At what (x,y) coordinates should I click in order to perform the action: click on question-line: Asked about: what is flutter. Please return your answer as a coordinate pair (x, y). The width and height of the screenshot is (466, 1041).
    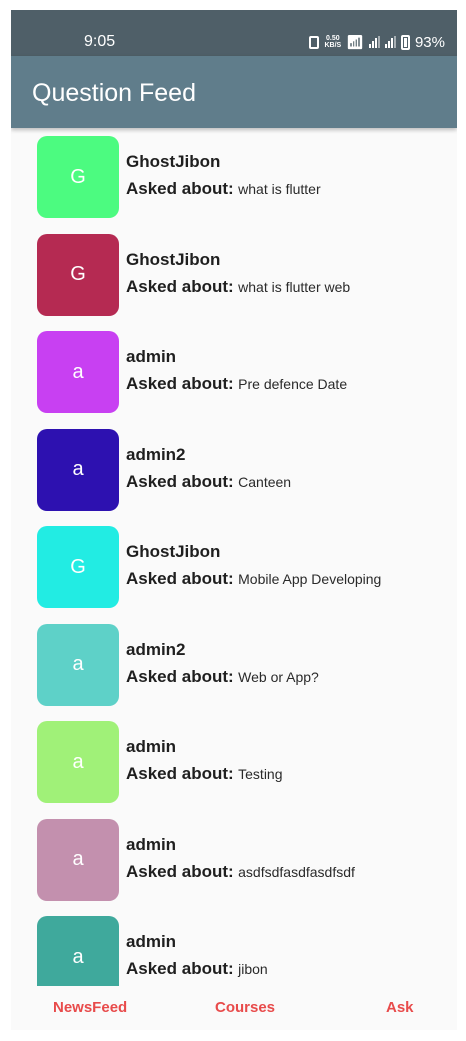
    Looking at the image, I should click on (223, 189).